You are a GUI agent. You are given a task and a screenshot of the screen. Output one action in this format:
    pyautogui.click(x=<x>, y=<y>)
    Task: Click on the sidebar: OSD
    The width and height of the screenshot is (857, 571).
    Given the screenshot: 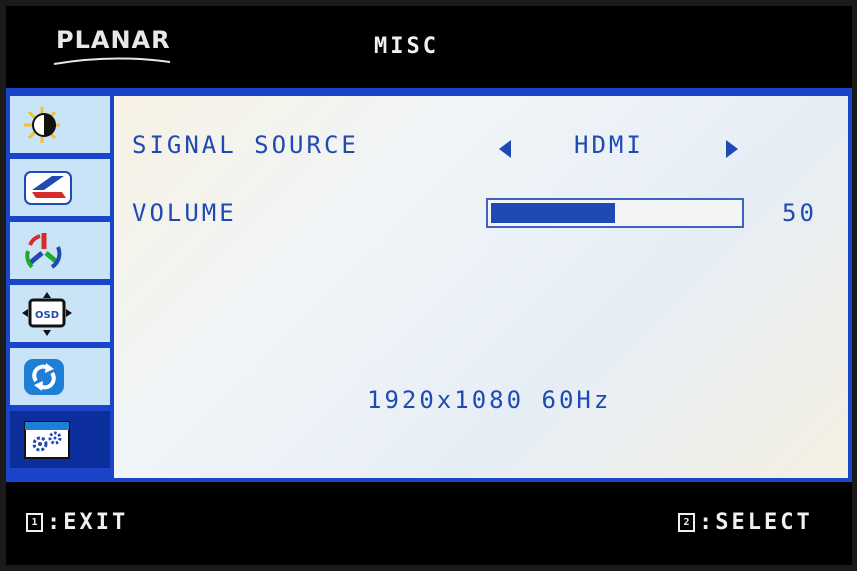 What is the action you would take?
    pyautogui.click(x=60, y=287)
    